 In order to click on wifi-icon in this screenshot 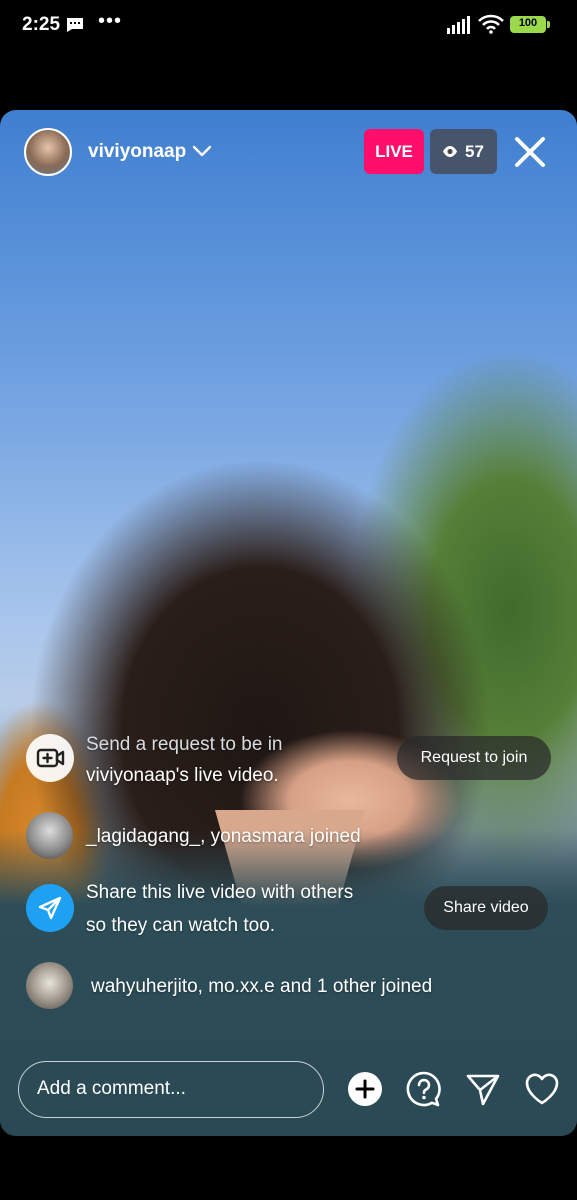, I will do `click(491, 24)`.